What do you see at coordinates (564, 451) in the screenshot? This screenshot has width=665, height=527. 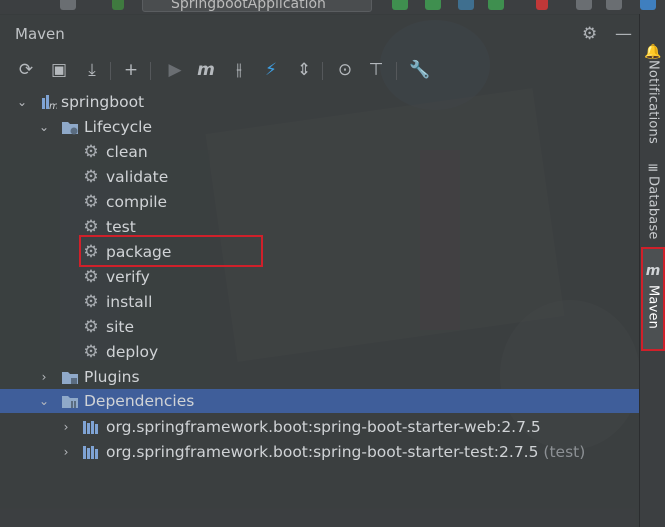 I see `dependency-scope: (test)` at bounding box center [564, 451].